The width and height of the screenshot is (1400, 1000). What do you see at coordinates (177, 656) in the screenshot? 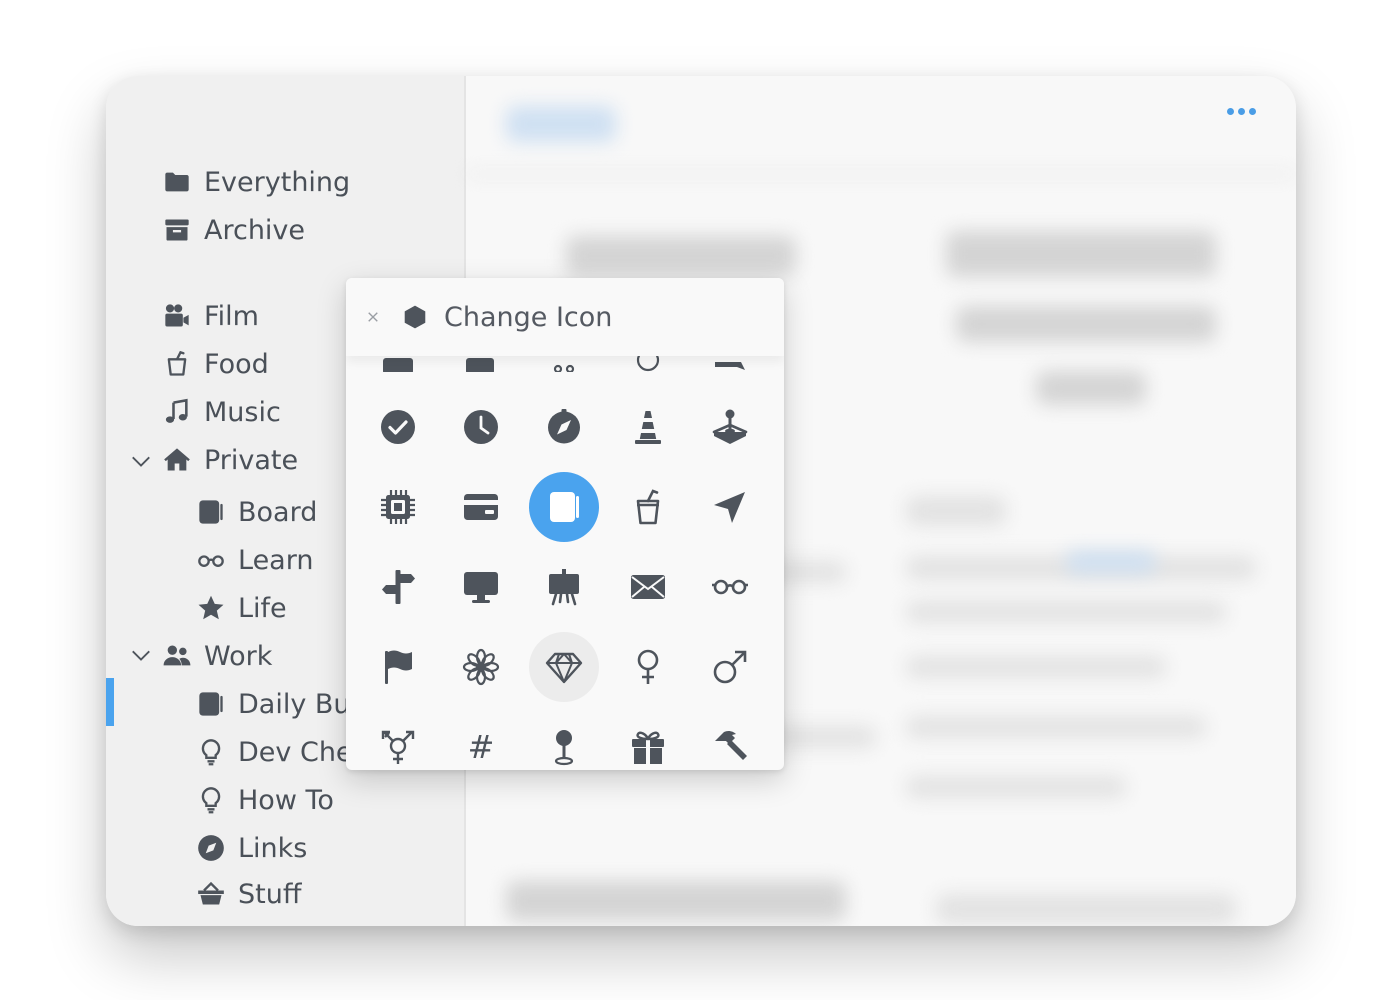
I see `users-icon` at bounding box center [177, 656].